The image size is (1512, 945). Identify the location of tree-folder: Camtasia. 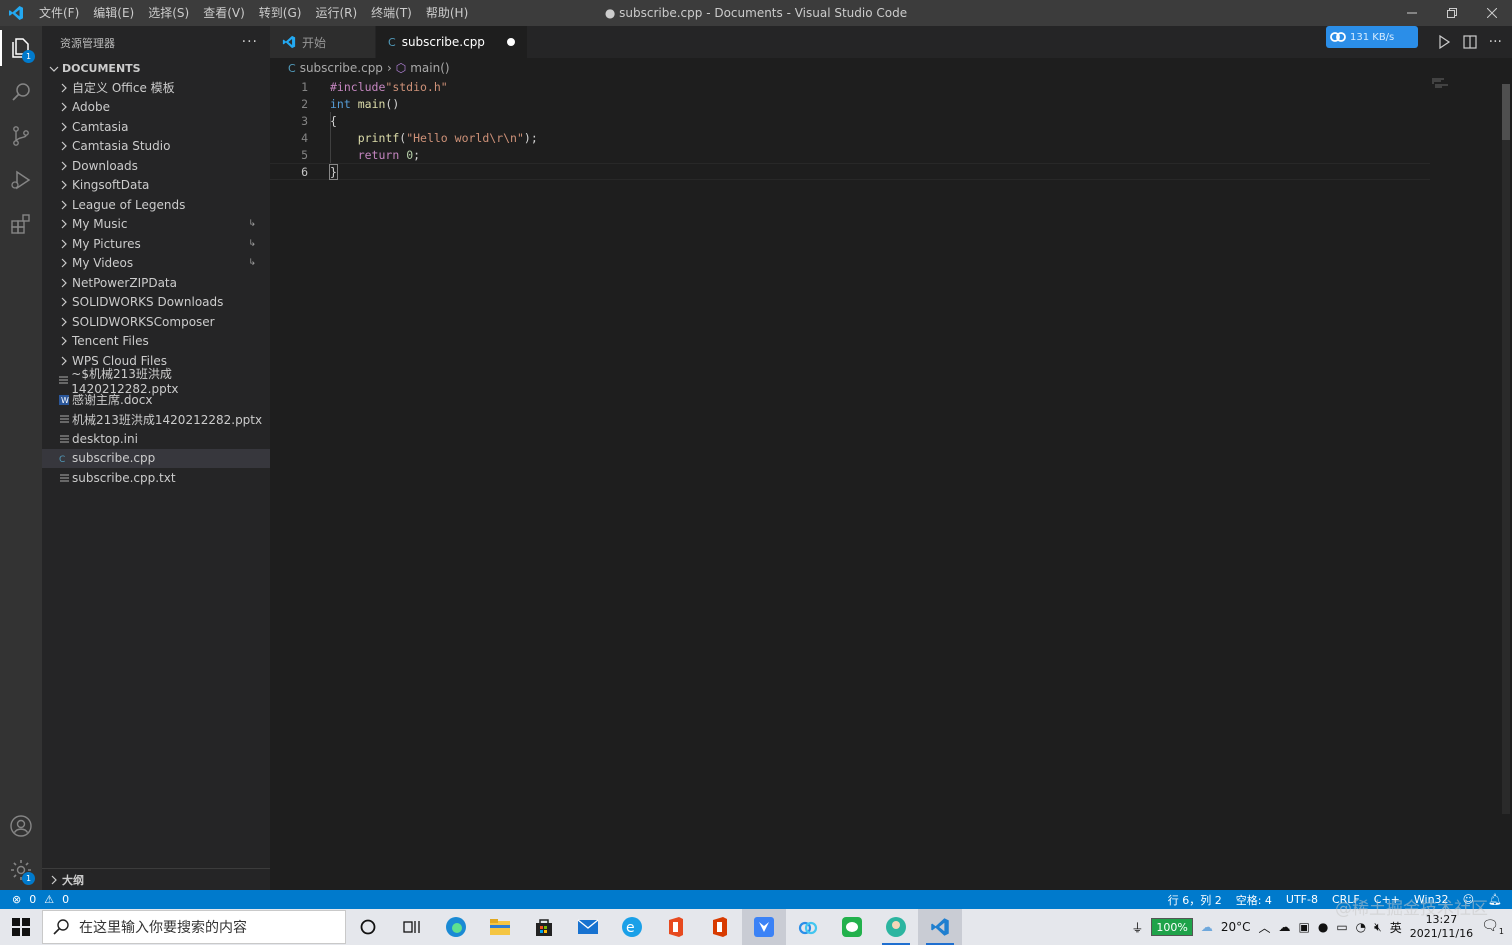
(156, 127).